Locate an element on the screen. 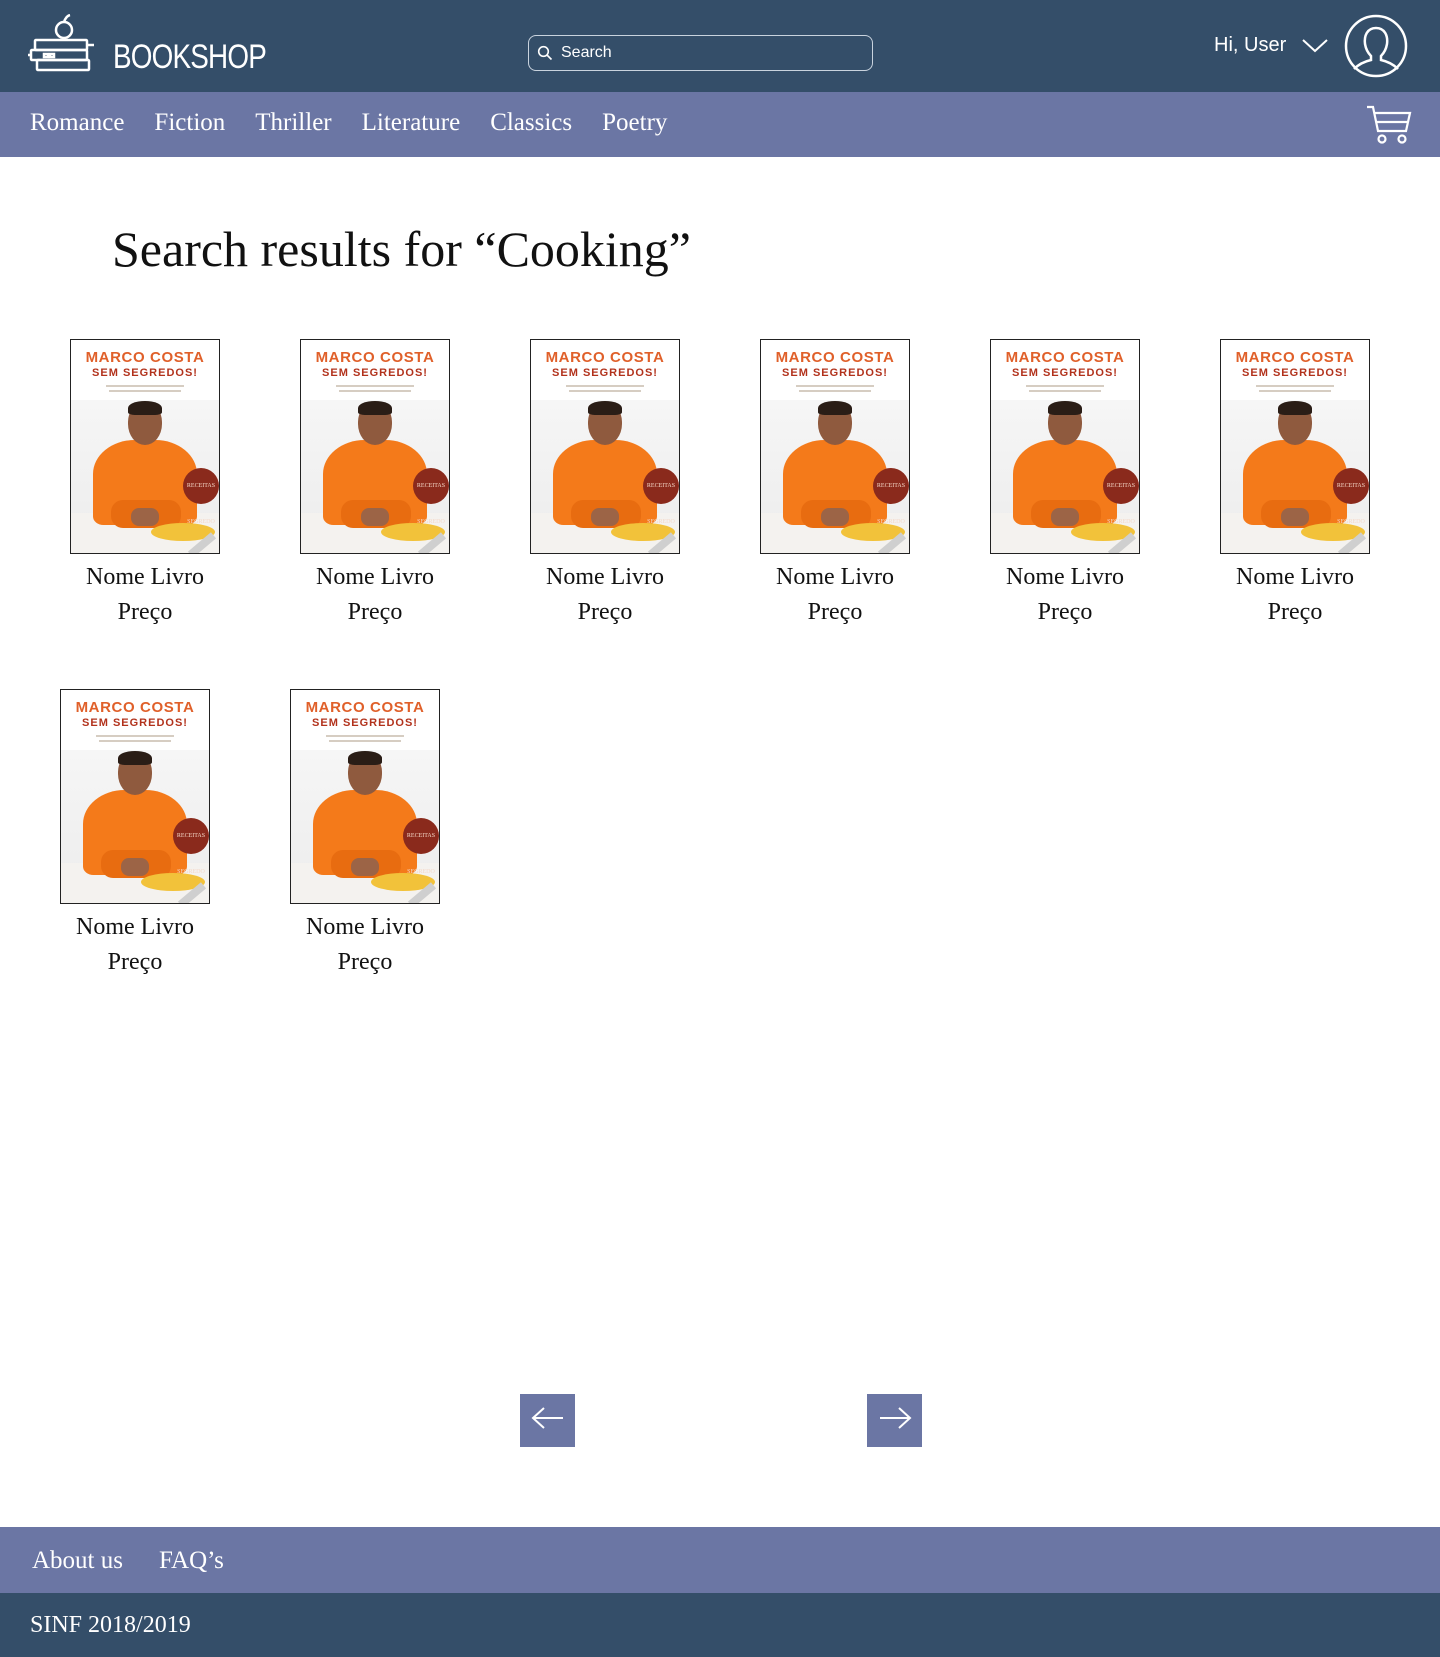 The height and width of the screenshot is (1657, 1440). top-header: BOOKSHOP Hi, User is located at coordinates (720, 46).